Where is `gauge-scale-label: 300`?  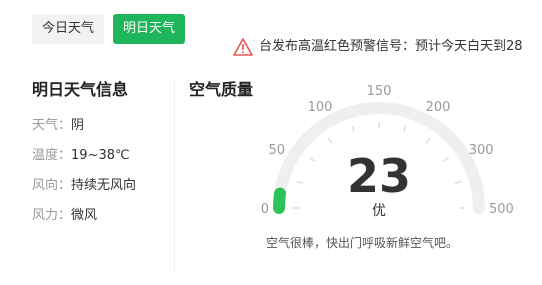
gauge-scale-label: 300 is located at coordinates (481, 150).